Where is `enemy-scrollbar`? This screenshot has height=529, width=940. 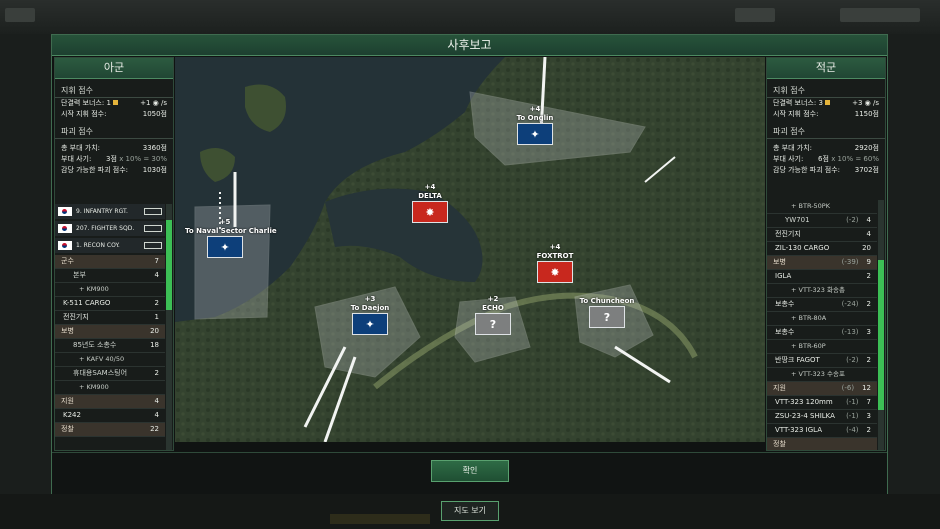
enemy-scrollbar is located at coordinates (881, 325).